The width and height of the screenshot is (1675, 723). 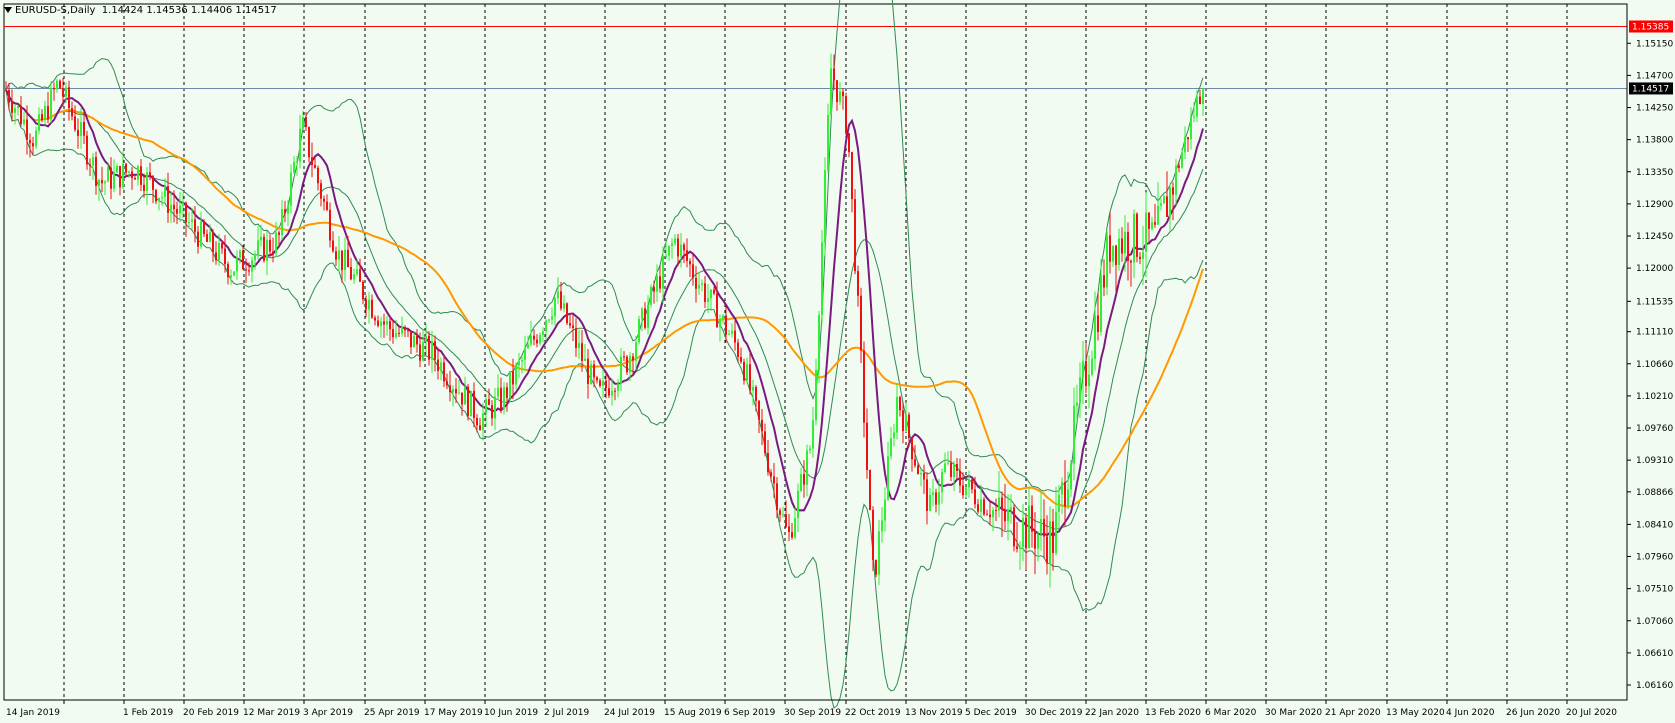 What do you see at coordinates (1654, 558) in the screenshot?
I see `price-tick-label: 1.07960` at bounding box center [1654, 558].